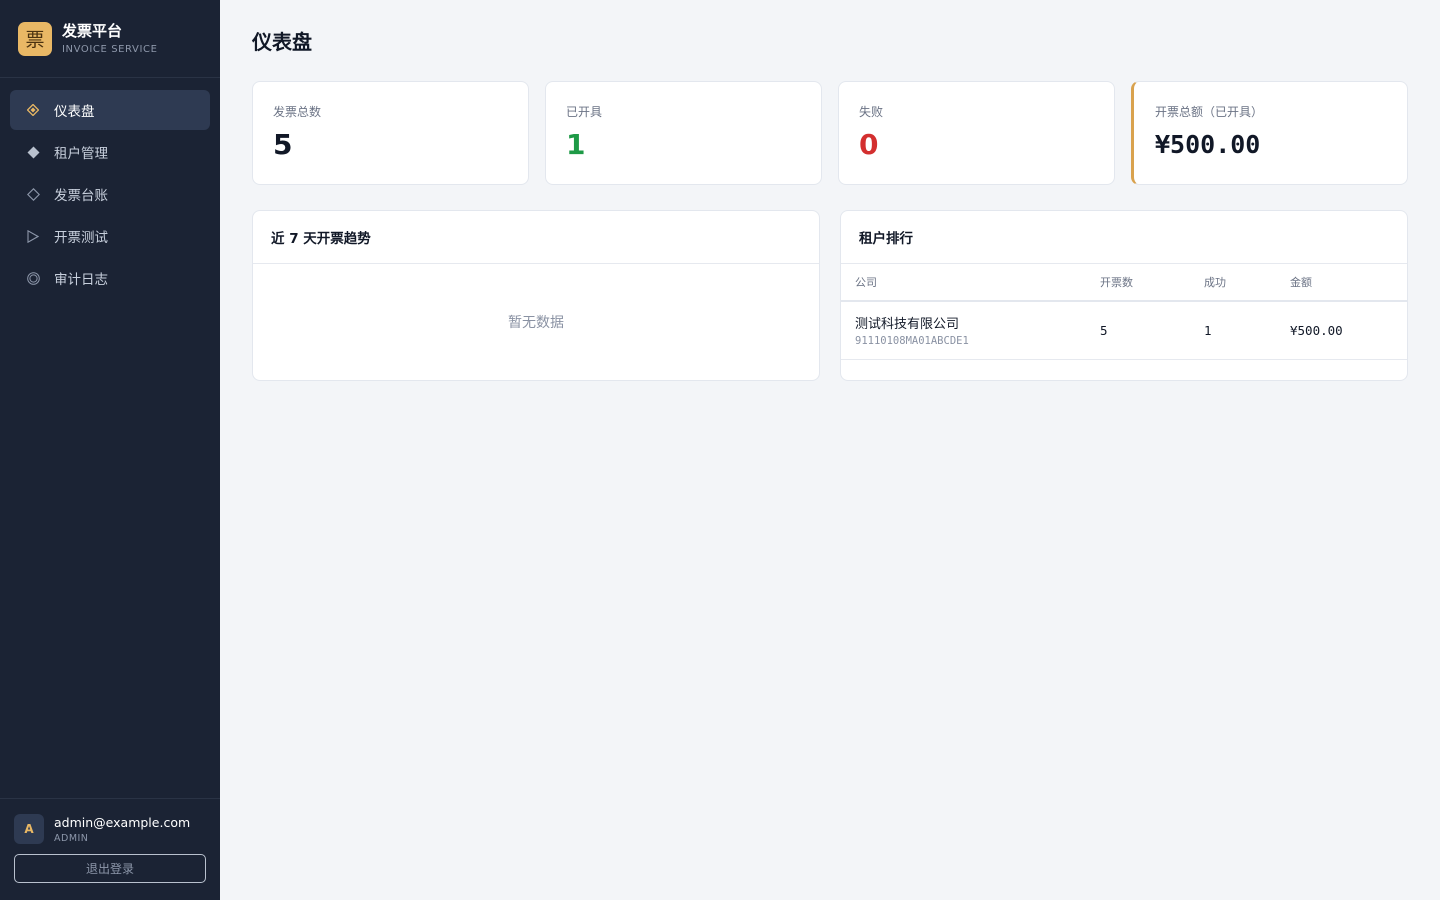 The width and height of the screenshot is (1440, 900). I want to click on stat-card-failed: 失败 0, so click(976, 133).